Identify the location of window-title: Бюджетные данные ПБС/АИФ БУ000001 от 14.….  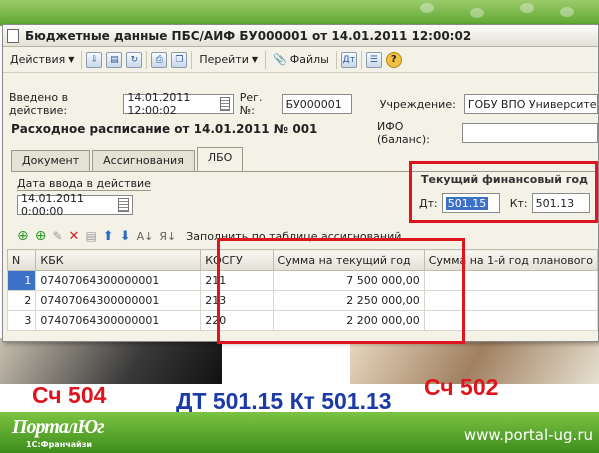
(248, 35).